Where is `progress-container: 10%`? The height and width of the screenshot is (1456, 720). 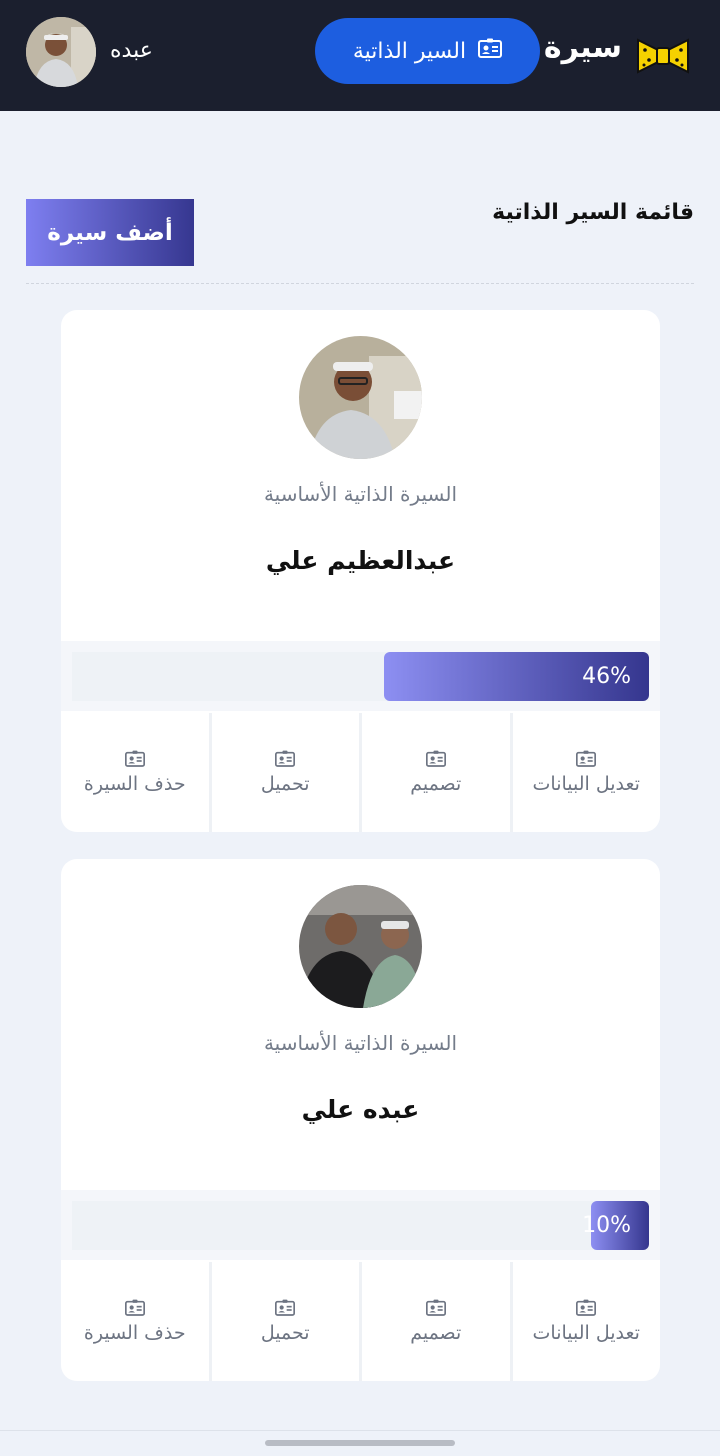 progress-container: 10% is located at coordinates (360, 1225).